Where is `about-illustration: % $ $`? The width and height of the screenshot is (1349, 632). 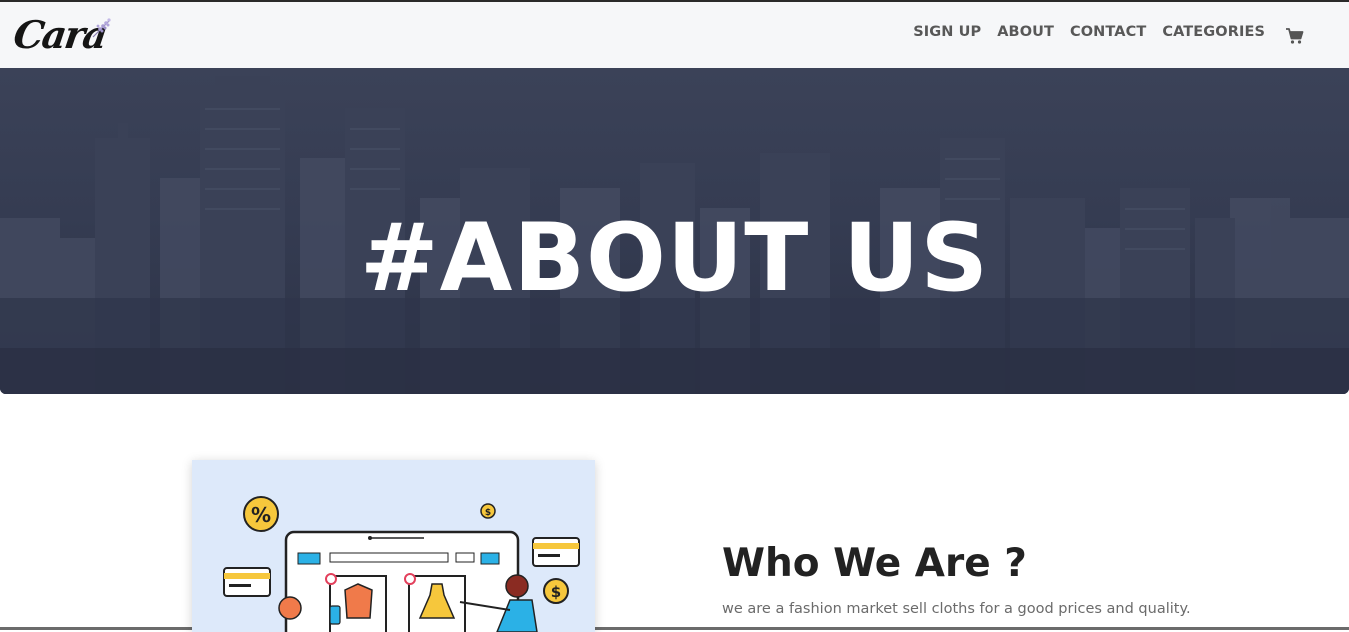
about-illustration: % $ $ is located at coordinates (393, 546).